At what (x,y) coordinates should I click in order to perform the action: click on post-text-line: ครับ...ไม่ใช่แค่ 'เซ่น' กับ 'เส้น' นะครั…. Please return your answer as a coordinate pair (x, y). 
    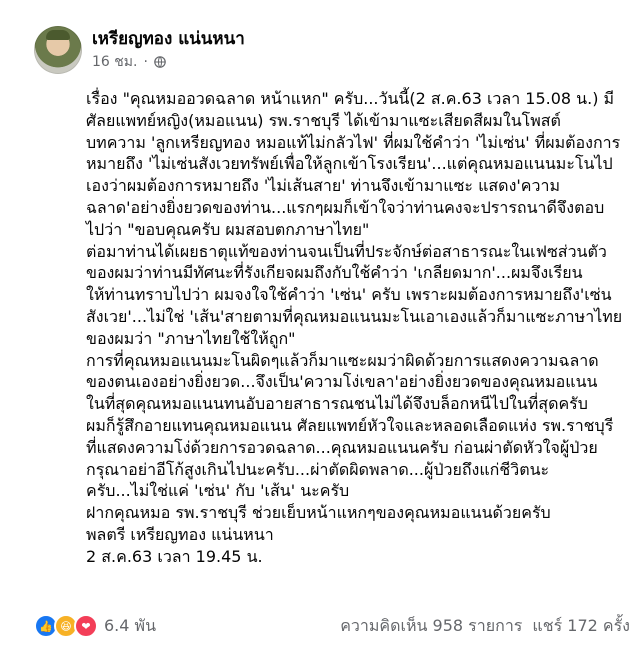
    Looking at the image, I should click on (218, 491).